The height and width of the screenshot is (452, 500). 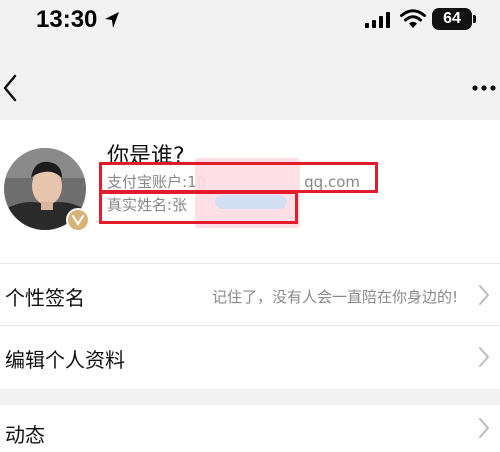 What do you see at coordinates (413, 18) in the screenshot?
I see `wifi-icon` at bounding box center [413, 18].